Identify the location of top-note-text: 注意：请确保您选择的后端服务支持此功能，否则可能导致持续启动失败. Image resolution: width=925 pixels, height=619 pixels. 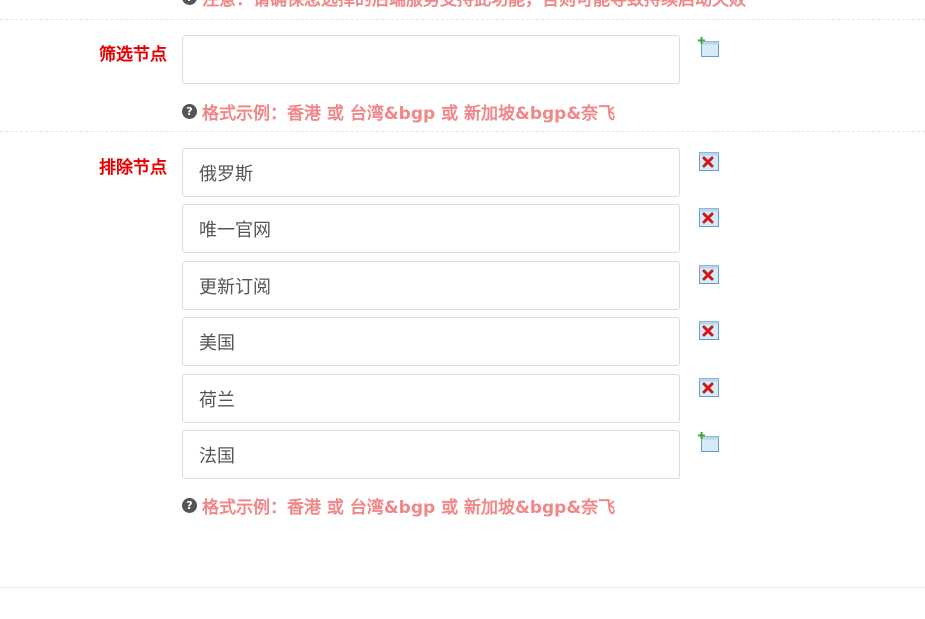
(474, 4).